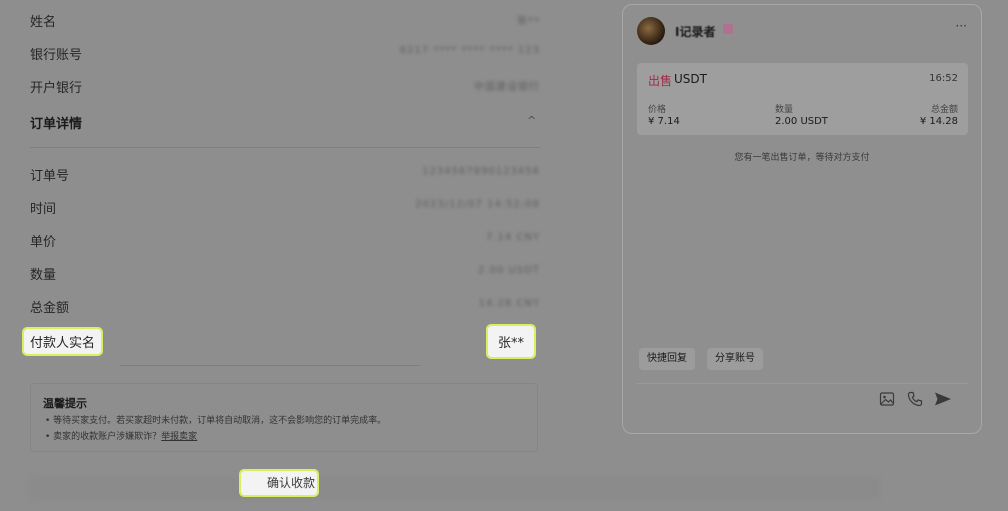  What do you see at coordinates (651, 31) in the screenshot?
I see `avatar` at bounding box center [651, 31].